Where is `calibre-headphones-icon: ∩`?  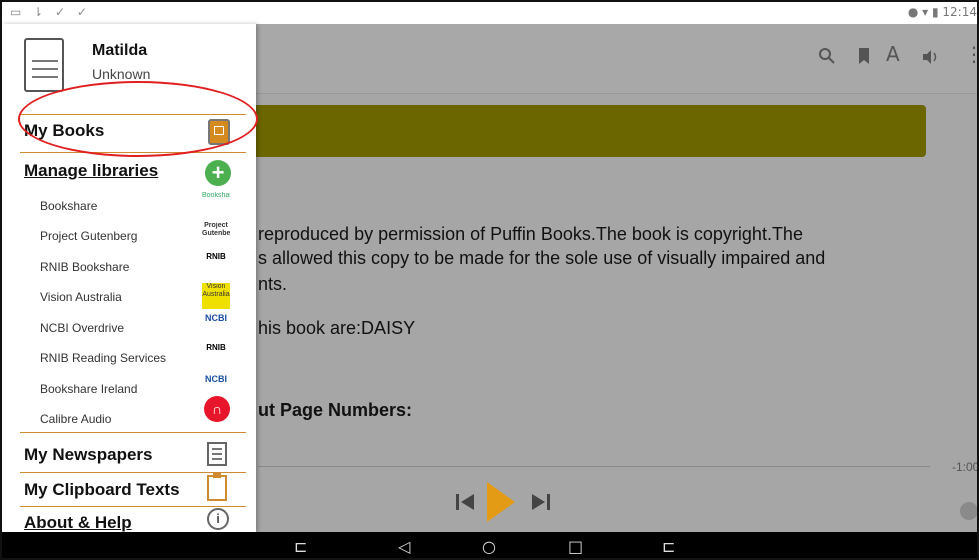
calibre-headphones-icon: ∩ is located at coordinates (217, 409).